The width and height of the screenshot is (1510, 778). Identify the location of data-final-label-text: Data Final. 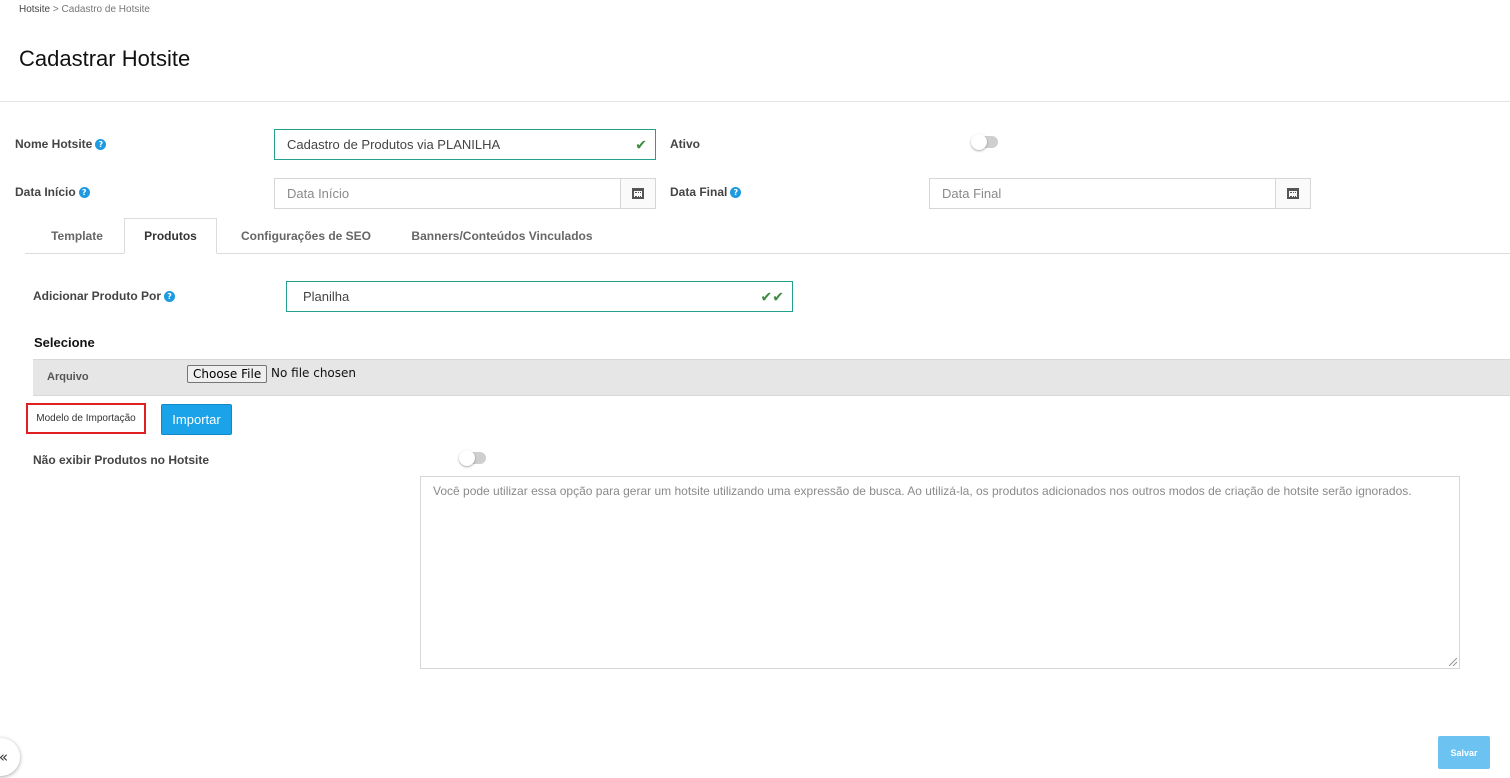
(699, 192).